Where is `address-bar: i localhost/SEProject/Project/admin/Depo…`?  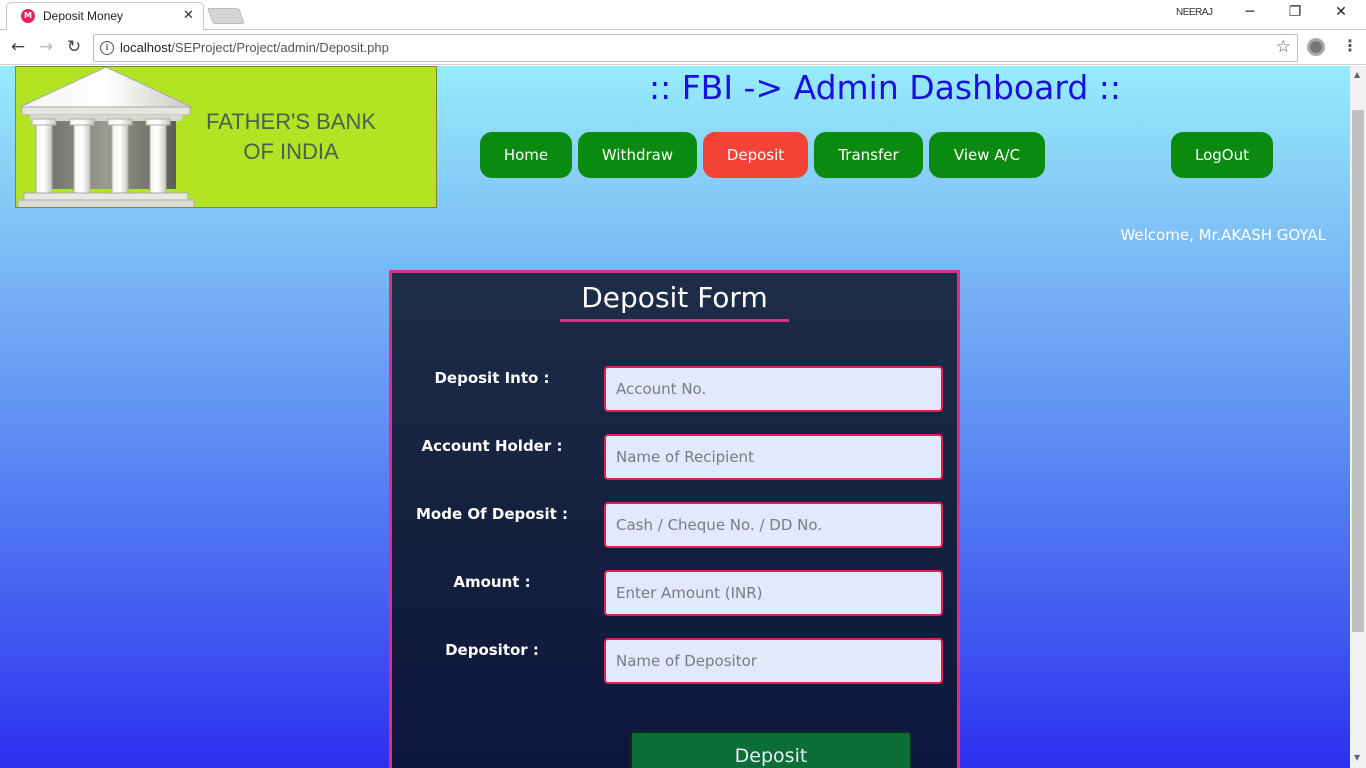
address-bar: i localhost/SEProject/Project/admin/Depo… is located at coordinates (695, 48).